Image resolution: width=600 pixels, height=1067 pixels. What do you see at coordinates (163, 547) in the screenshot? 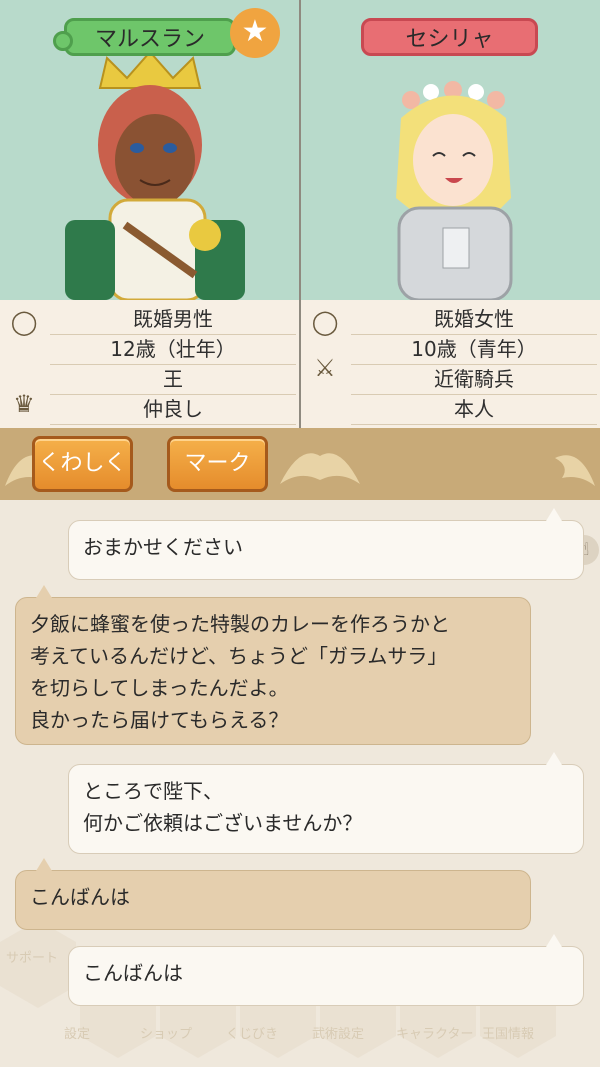
I see `chat-text: おまかせください` at bounding box center [163, 547].